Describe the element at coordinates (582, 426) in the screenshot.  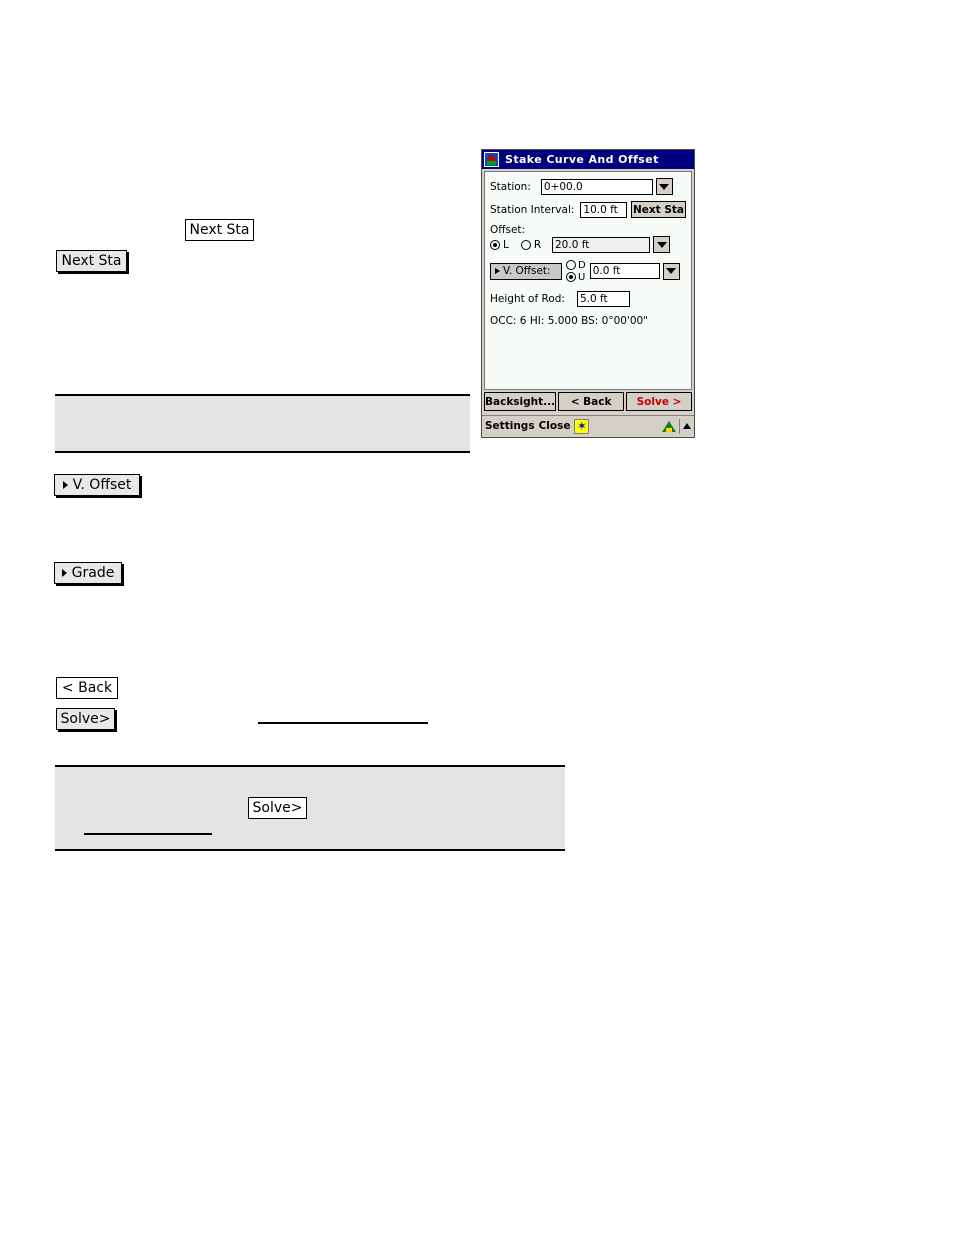
I see `star-button-icon: ✶` at that location.